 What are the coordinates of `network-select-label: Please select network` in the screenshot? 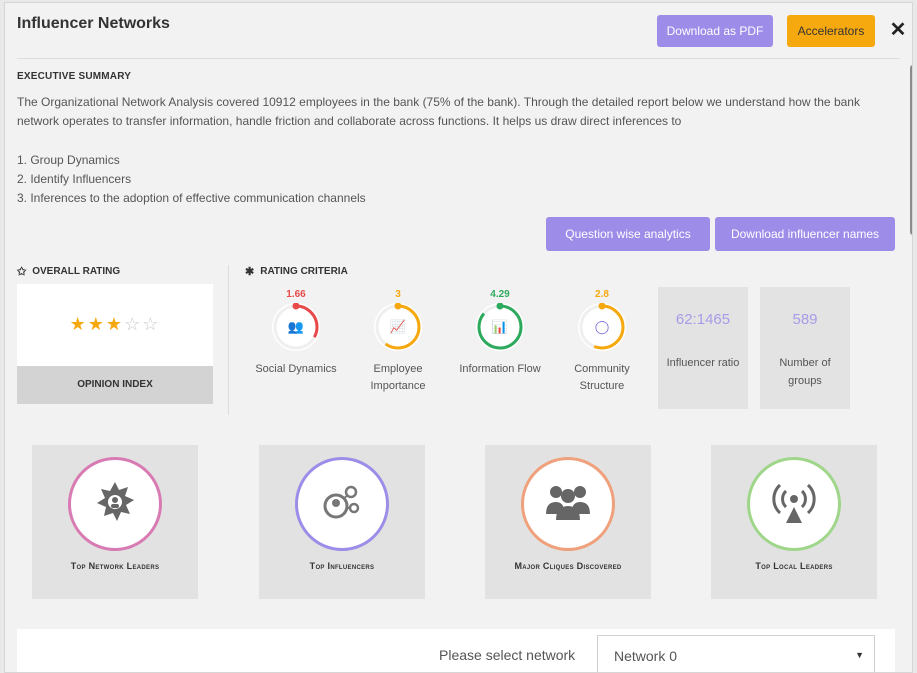 It's located at (507, 655).